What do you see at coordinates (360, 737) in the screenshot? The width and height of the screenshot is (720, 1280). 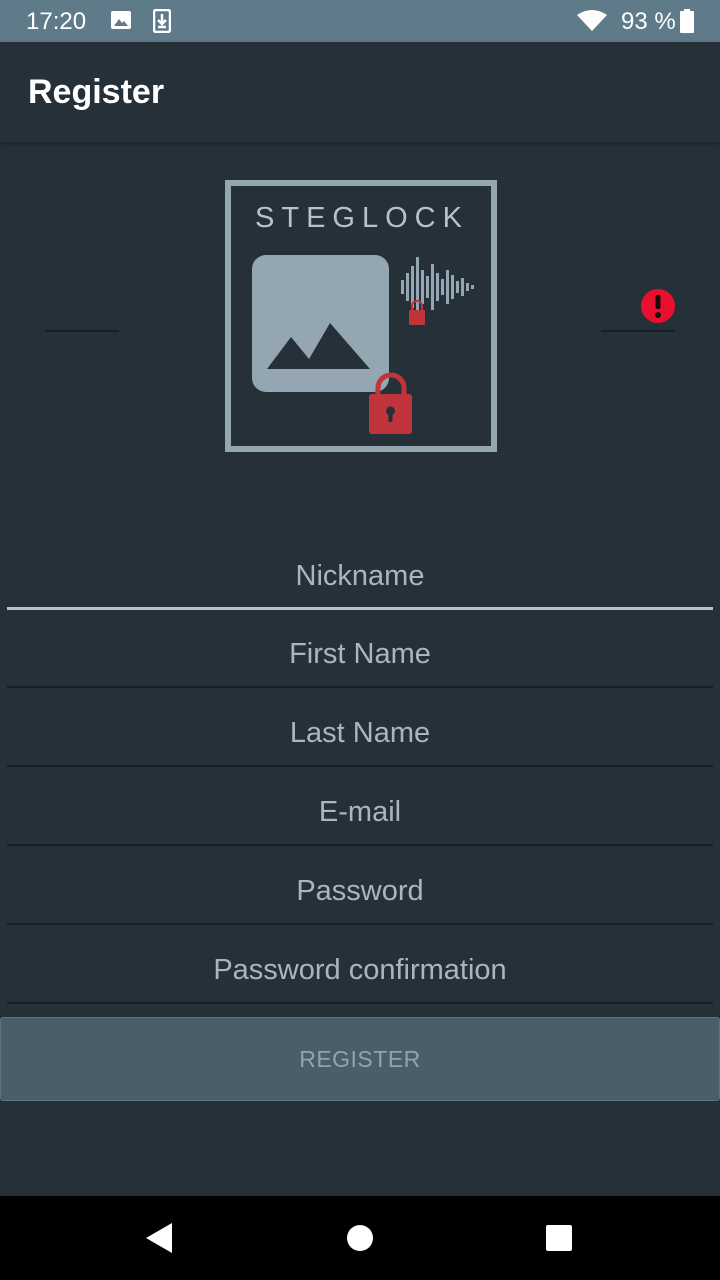 I see `last-name-field: Last Name` at bounding box center [360, 737].